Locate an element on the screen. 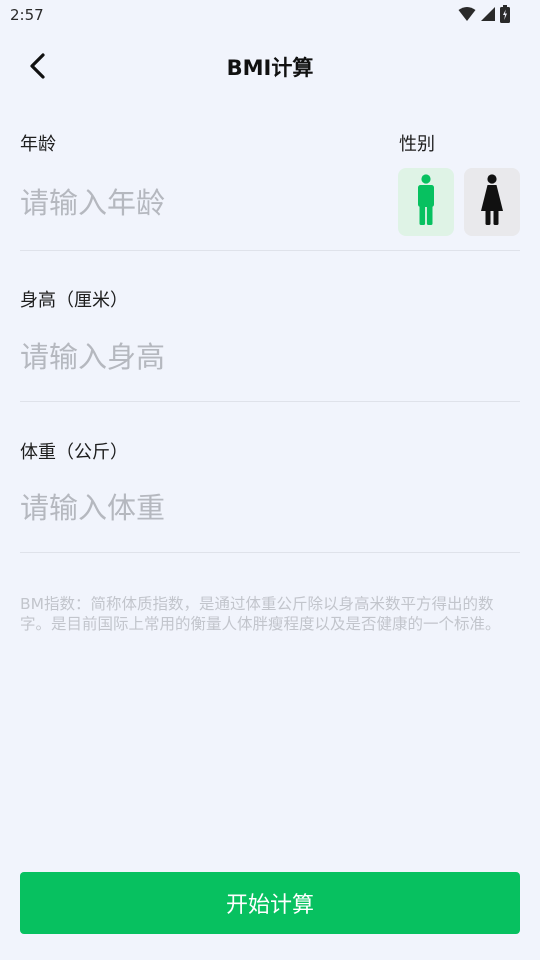 The height and width of the screenshot is (960, 540). app-header: BMI计算 is located at coordinates (270, 67).